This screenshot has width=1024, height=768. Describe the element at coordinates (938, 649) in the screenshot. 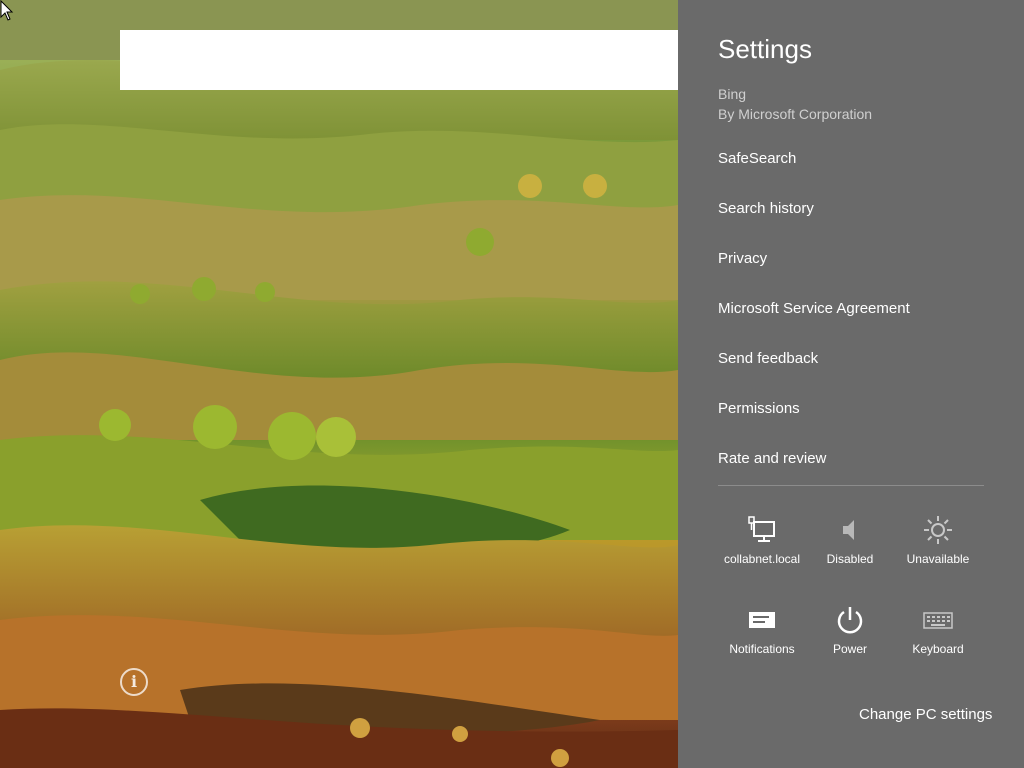

I see `keyboard-label: Keyboard` at that location.